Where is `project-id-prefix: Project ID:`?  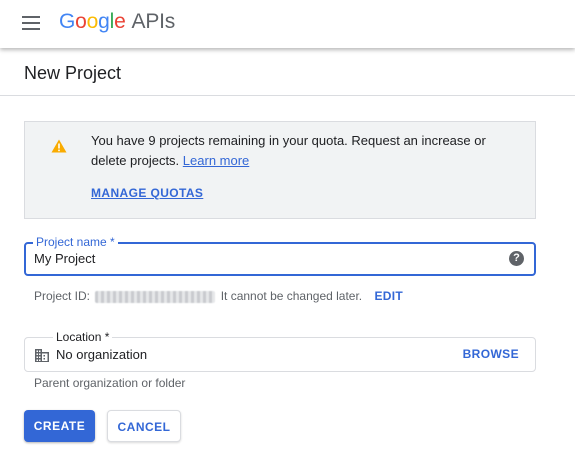
project-id-prefix: Project ID: is located at coordinates (62, 296).